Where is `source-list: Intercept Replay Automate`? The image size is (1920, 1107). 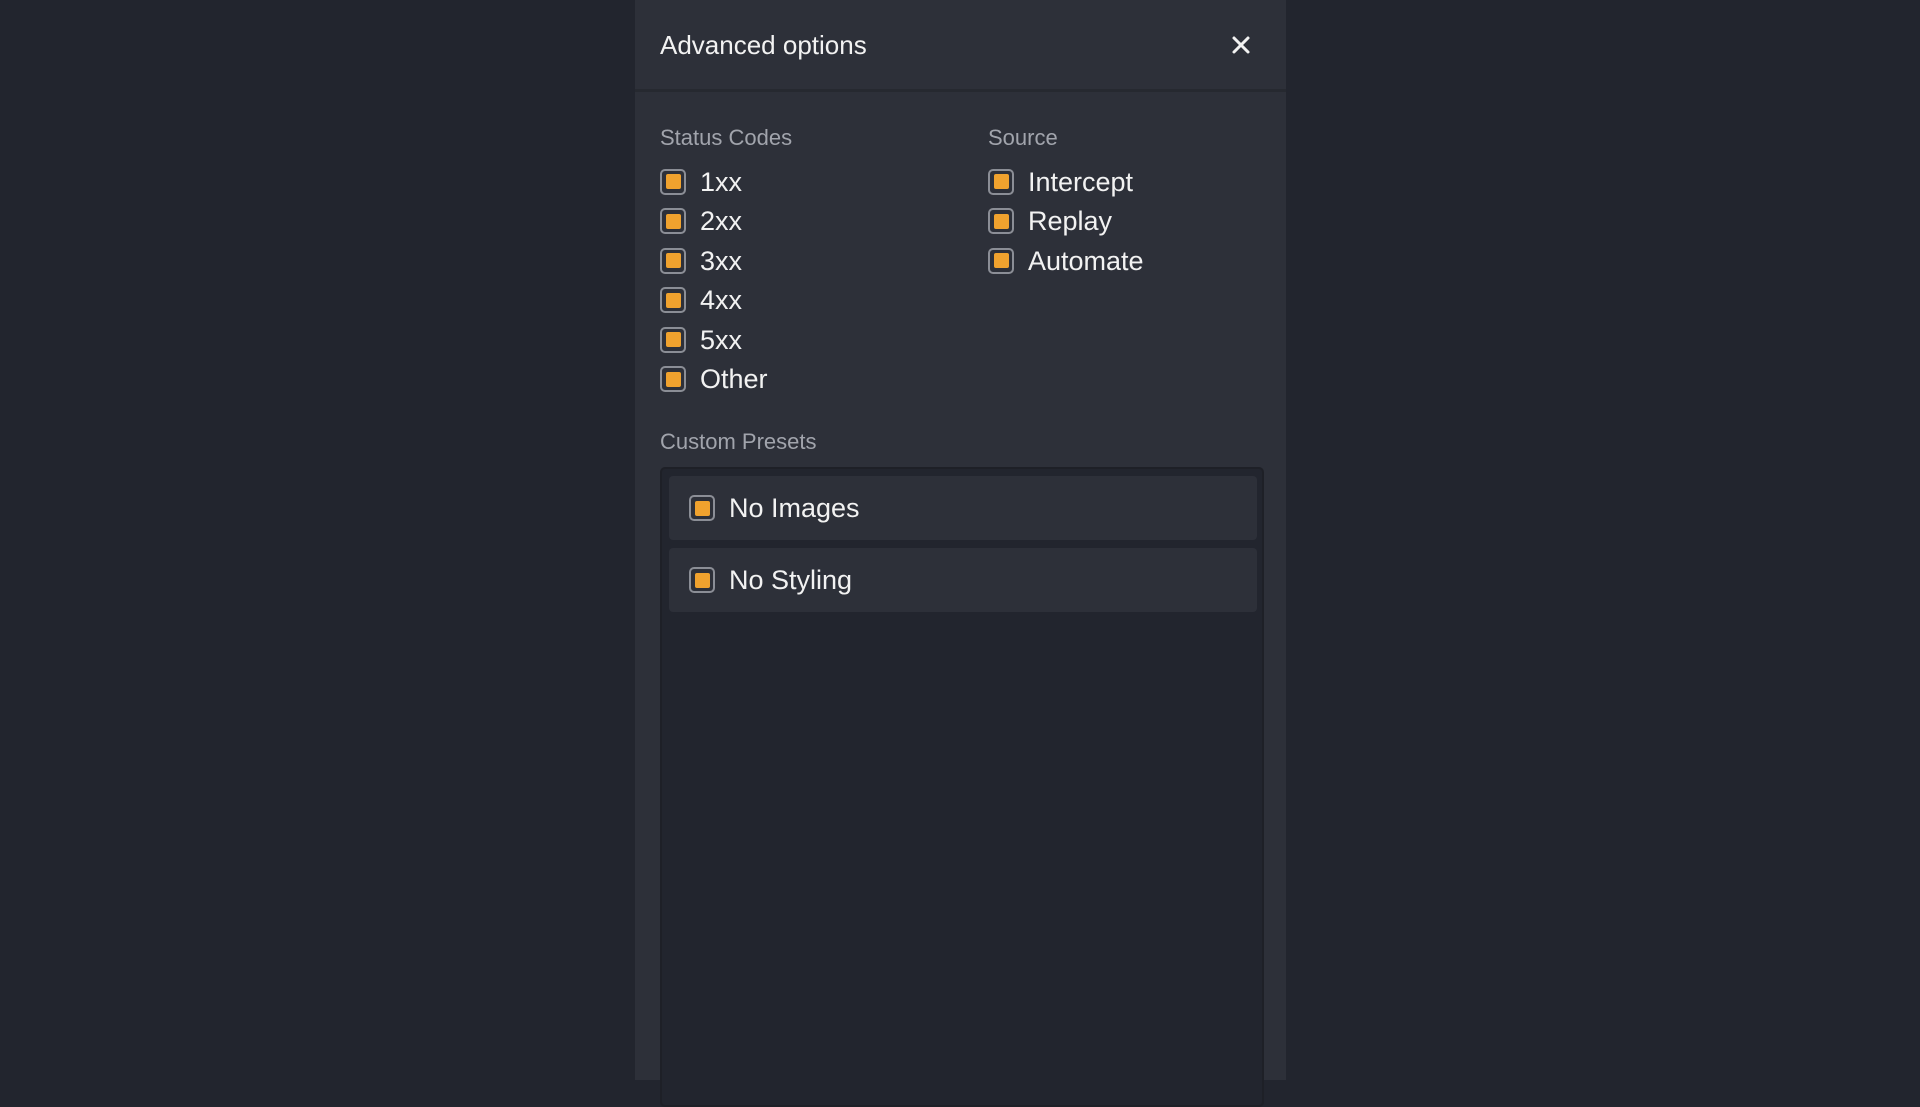 source-list: Intercept Replay Automate is located at coordinates (1066, 221).